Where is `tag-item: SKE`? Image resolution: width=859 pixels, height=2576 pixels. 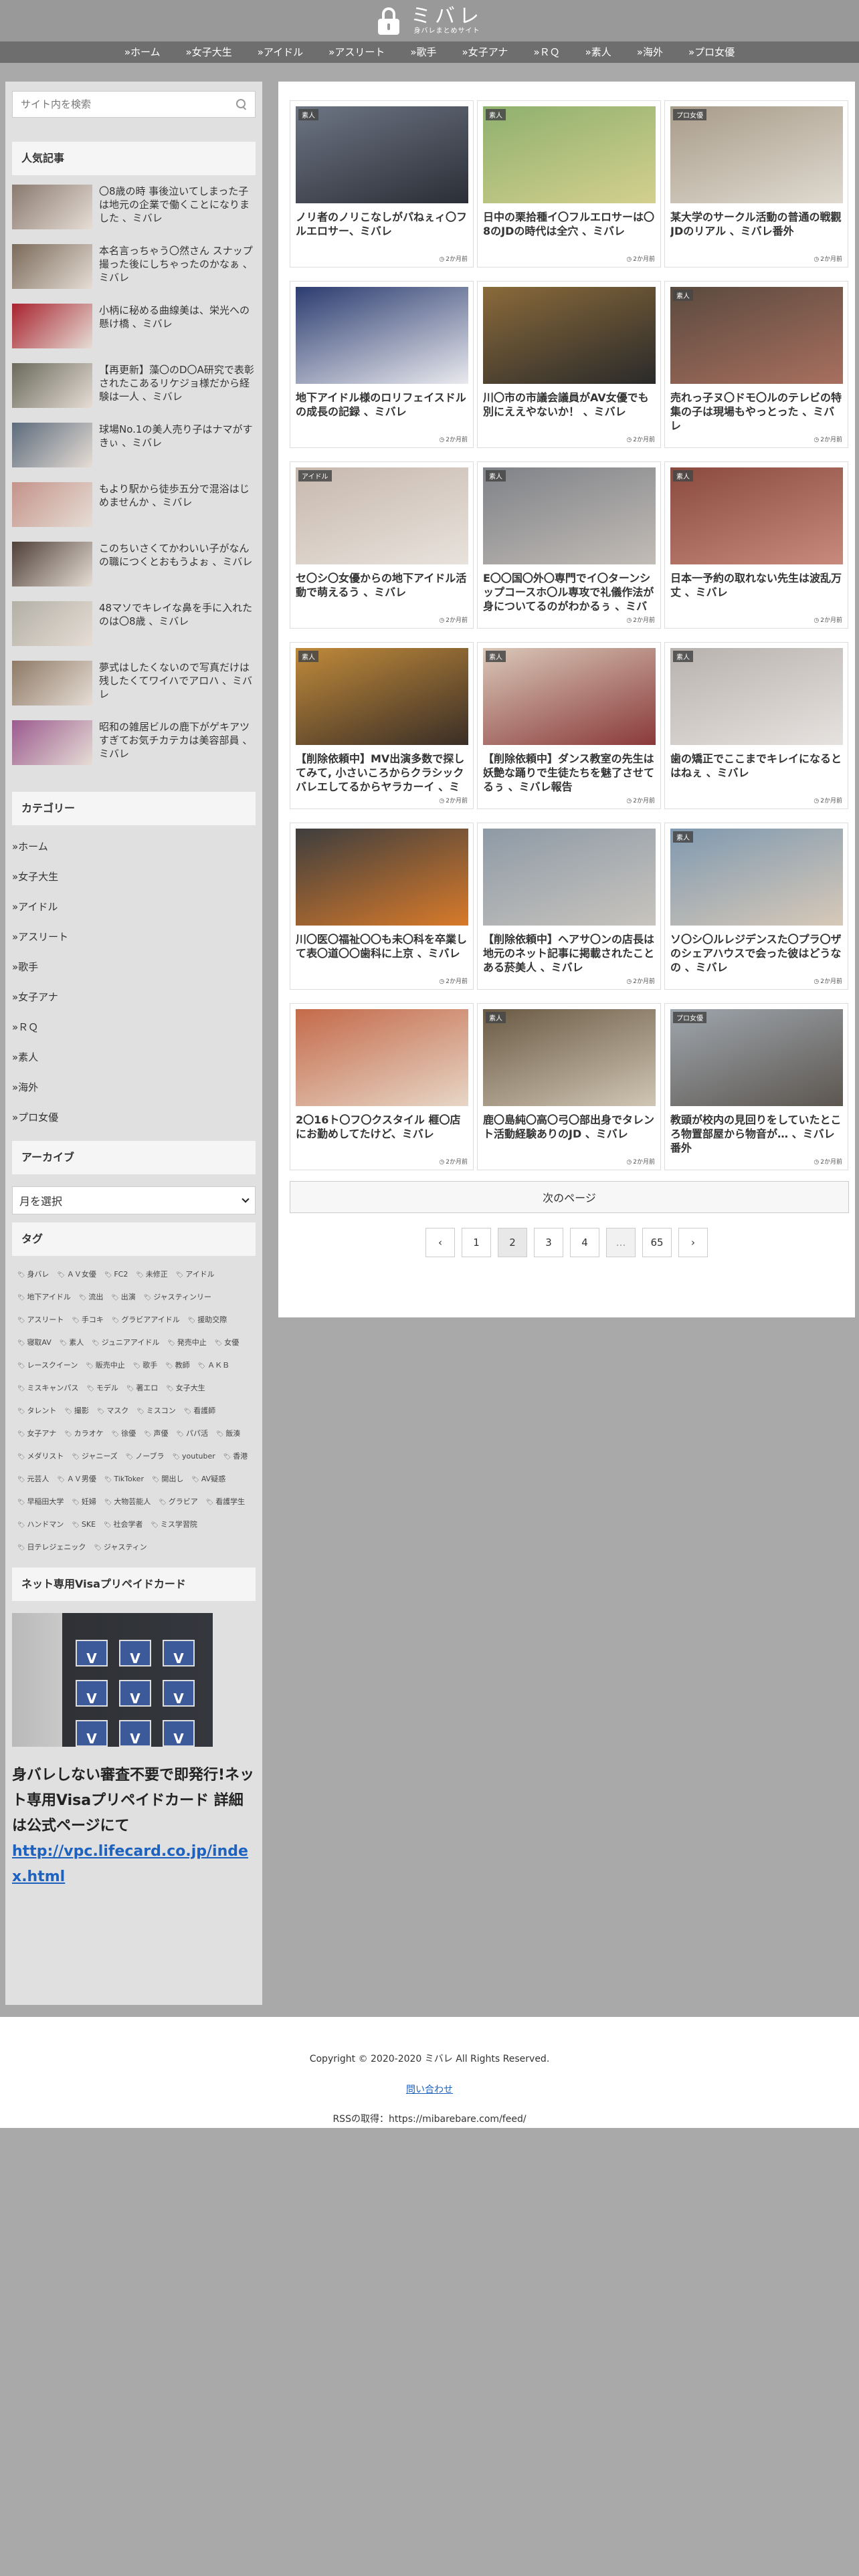
tag-item: SKE is located at coordinates (84, 1525).